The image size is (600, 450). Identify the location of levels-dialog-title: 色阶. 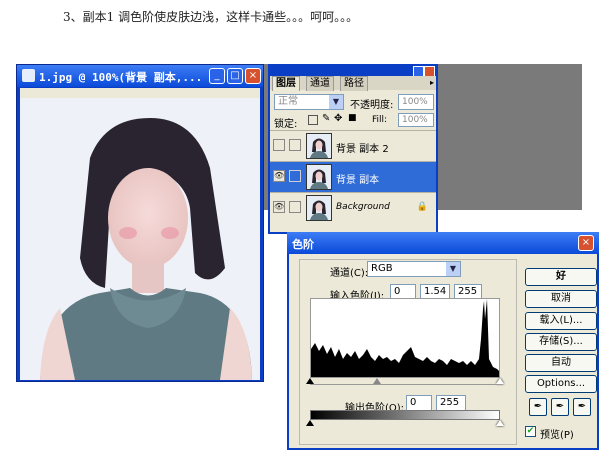
(443, 243).